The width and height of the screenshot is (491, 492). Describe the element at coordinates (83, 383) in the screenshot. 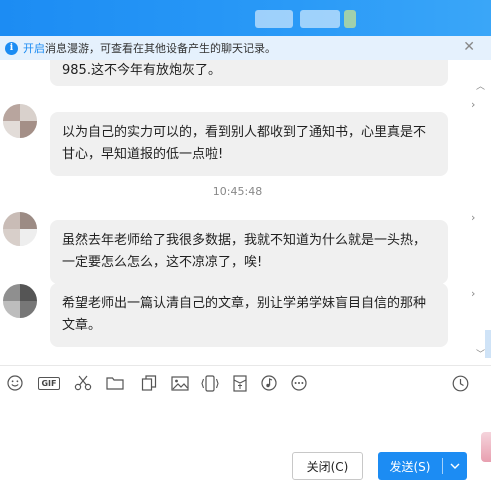

I see `scissors-icon` at that location.